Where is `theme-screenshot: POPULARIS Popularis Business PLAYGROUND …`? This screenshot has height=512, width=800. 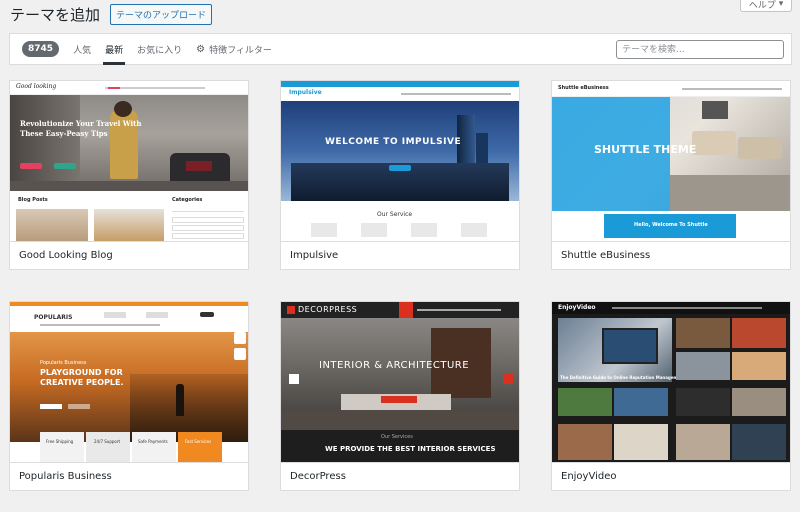
theme-screenshot: POPULARIS Popularis Business PLAYGROUND … is located at coordinates (129, 382).